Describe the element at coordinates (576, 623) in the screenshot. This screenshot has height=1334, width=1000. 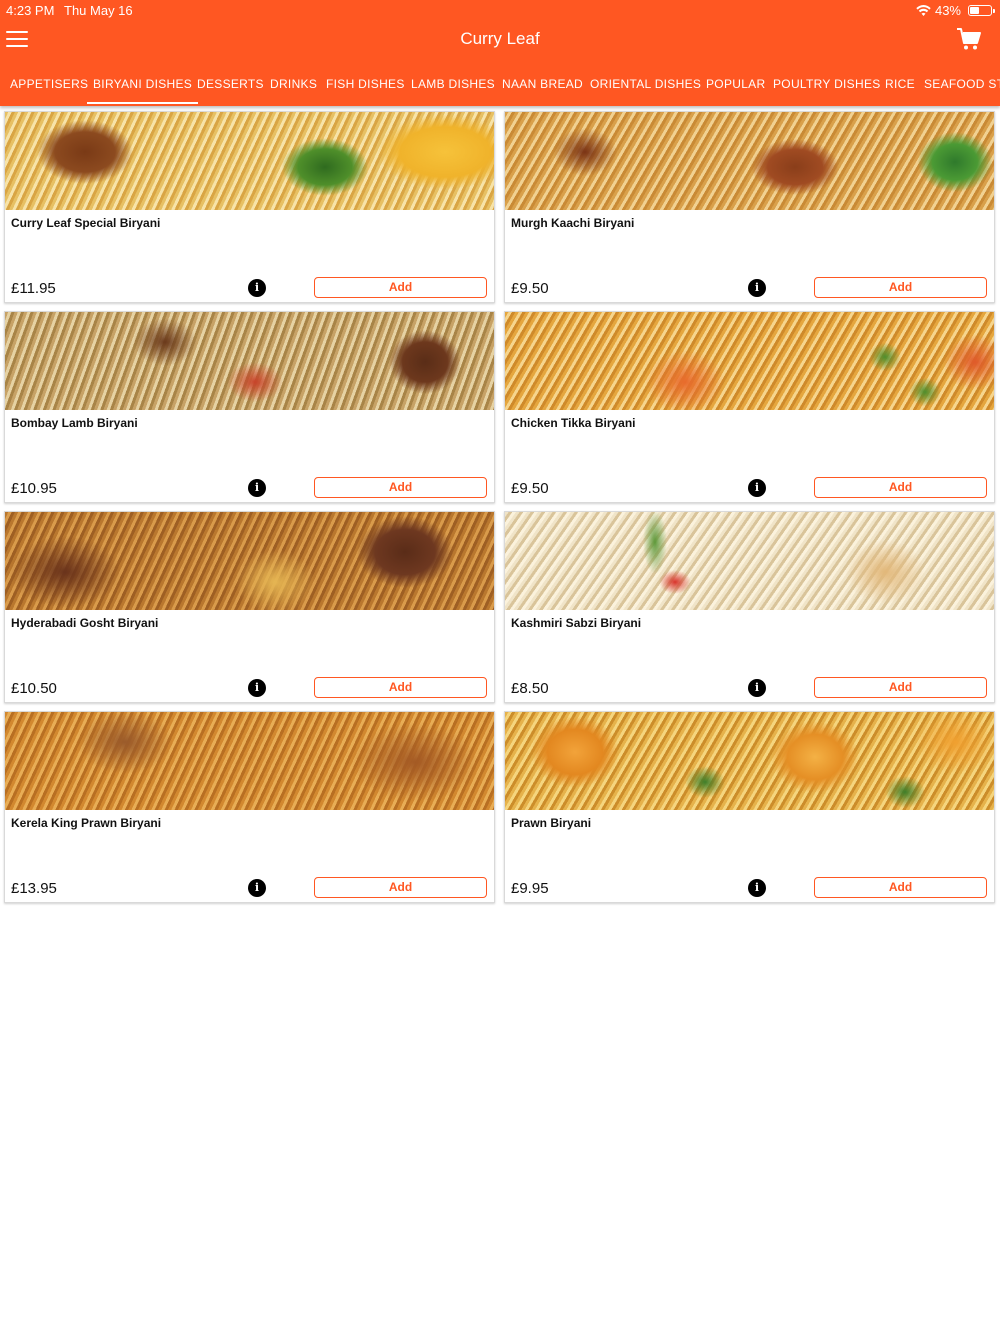
I see `product-name: Kashmiri Sabzi Biryani` at that location.